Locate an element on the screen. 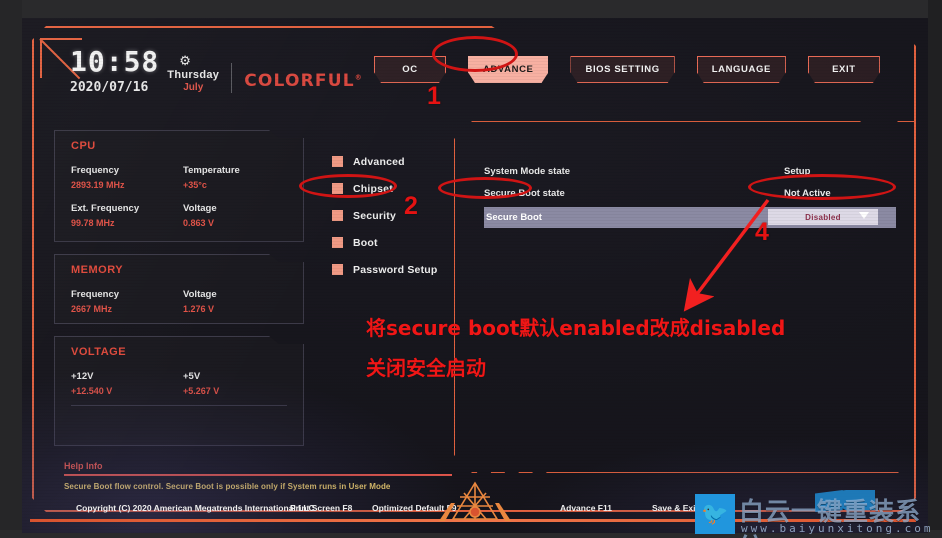  menu-item-chipset-label: Chipset is located at coordinates (373, 188).